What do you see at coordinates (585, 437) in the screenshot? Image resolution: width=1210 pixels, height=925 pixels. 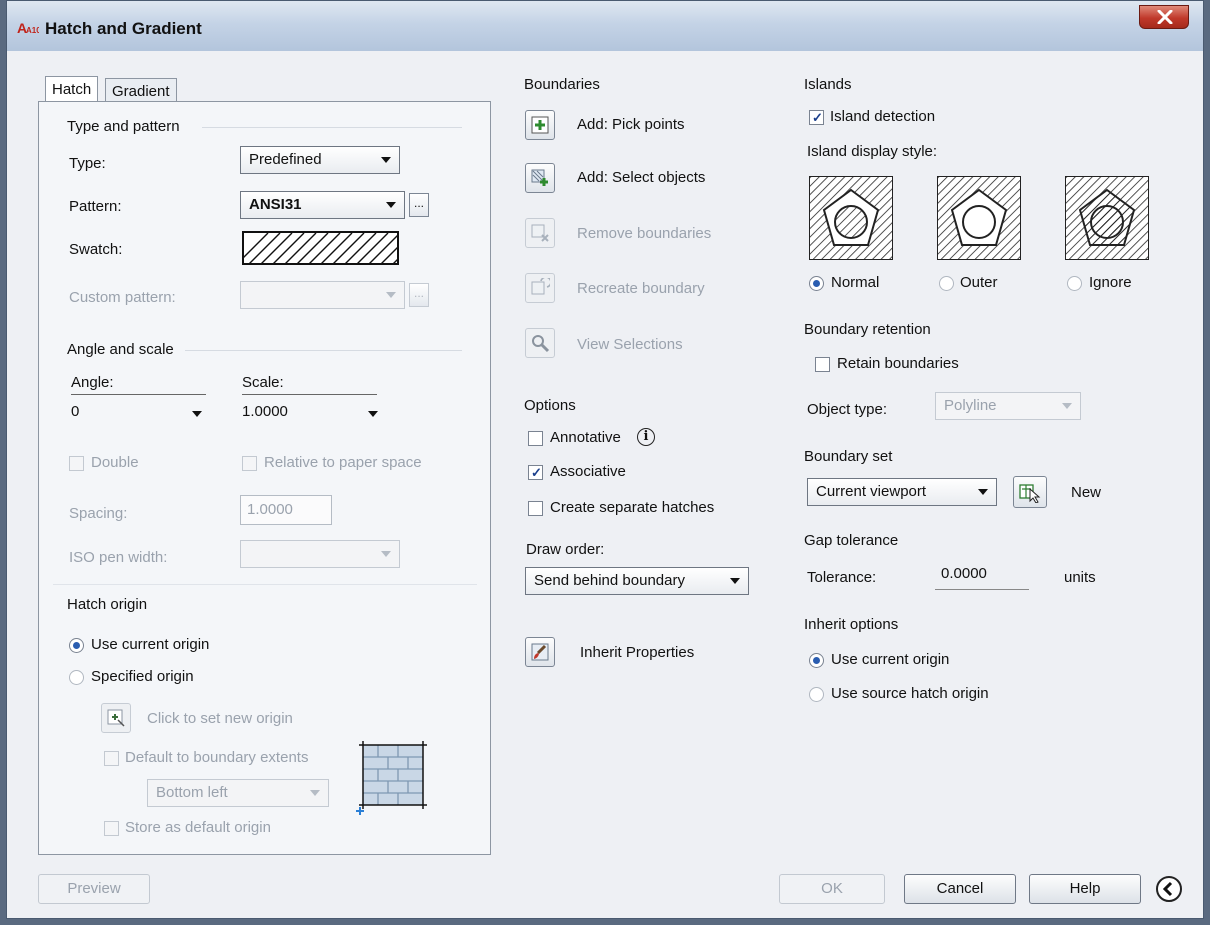 I see `annotative-label: Annotative` at bounding box center [585, 437].